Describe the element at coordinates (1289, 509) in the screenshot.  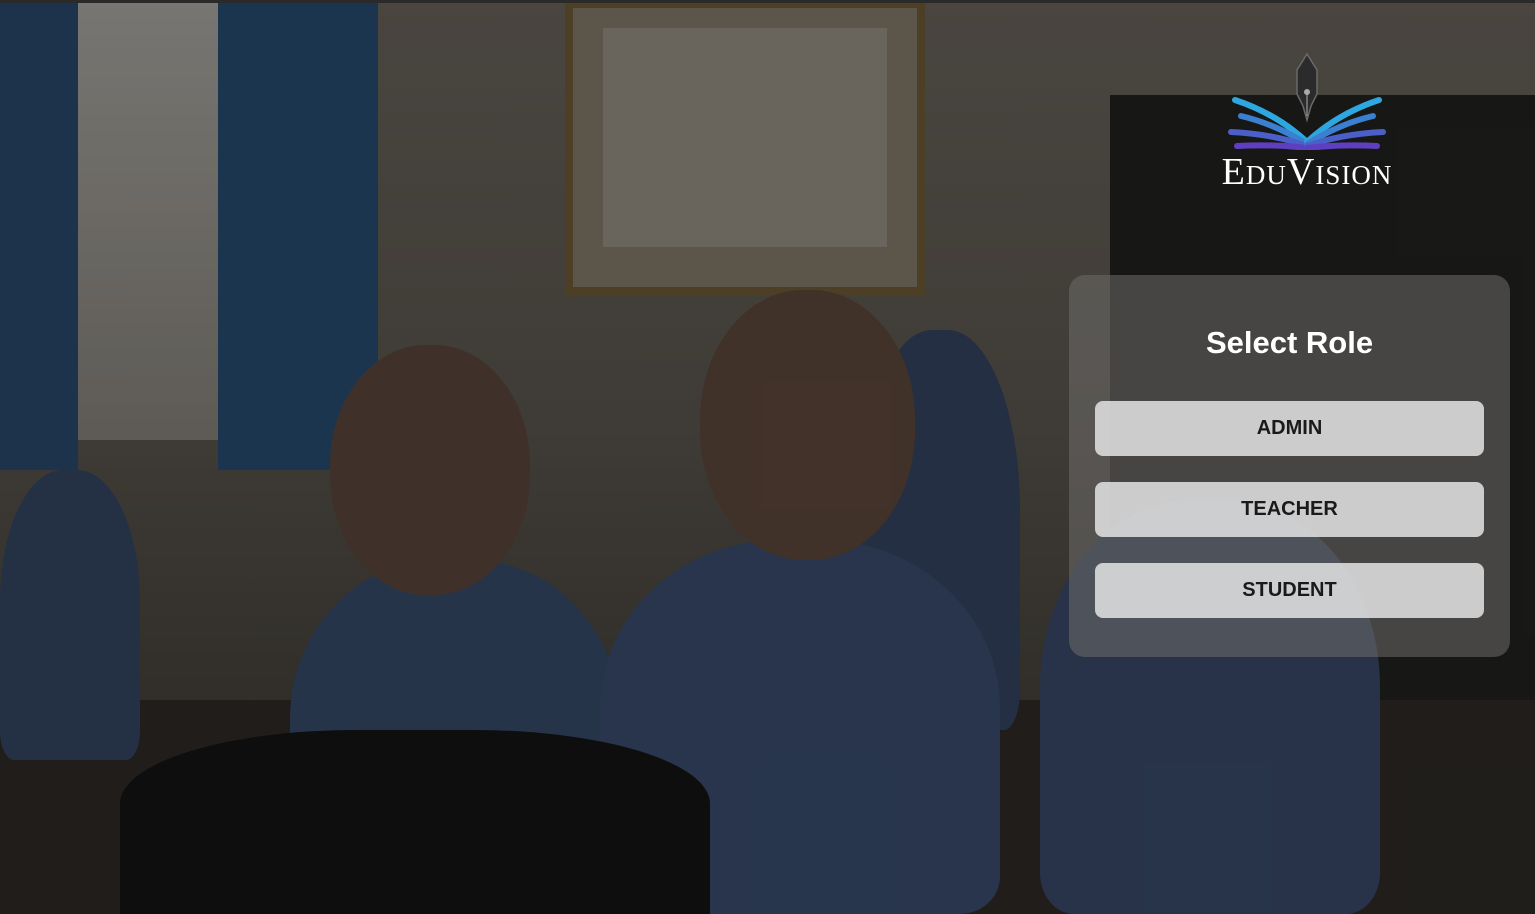
I see `teacher-role-button: TEACHER` at that location.